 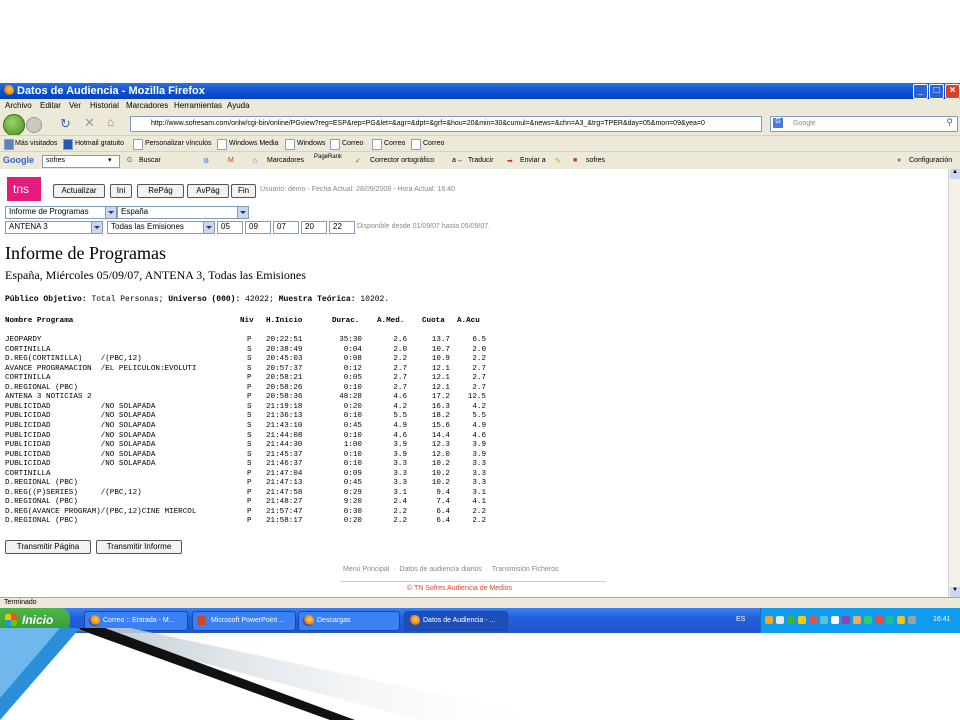 What do you see at coordinates (258, 227) in the screenshot?
I see `month-field: 09` at bounding box center [258, 227].